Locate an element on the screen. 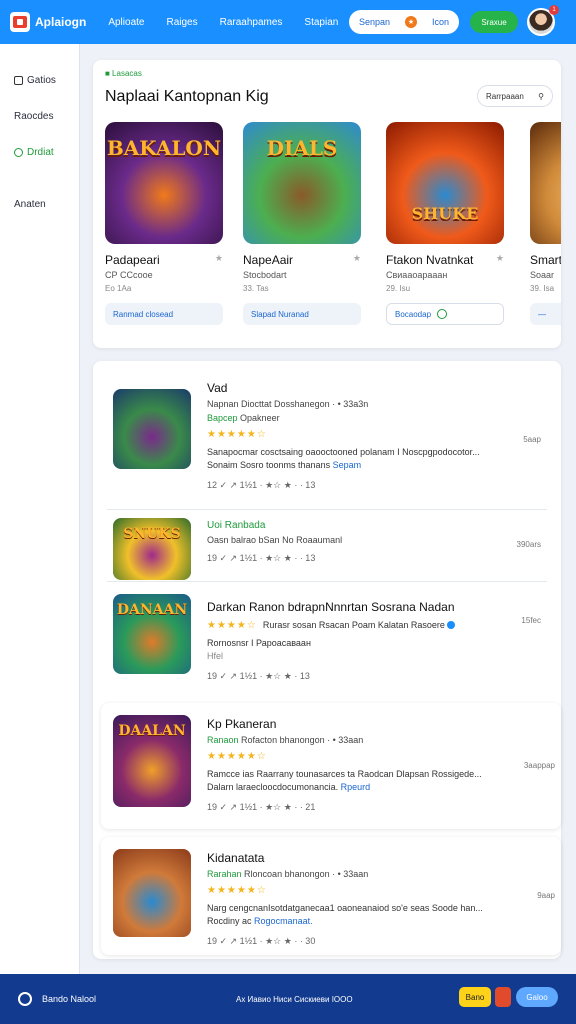  game-icon: SNUKS is located at coordinates (152, 549).